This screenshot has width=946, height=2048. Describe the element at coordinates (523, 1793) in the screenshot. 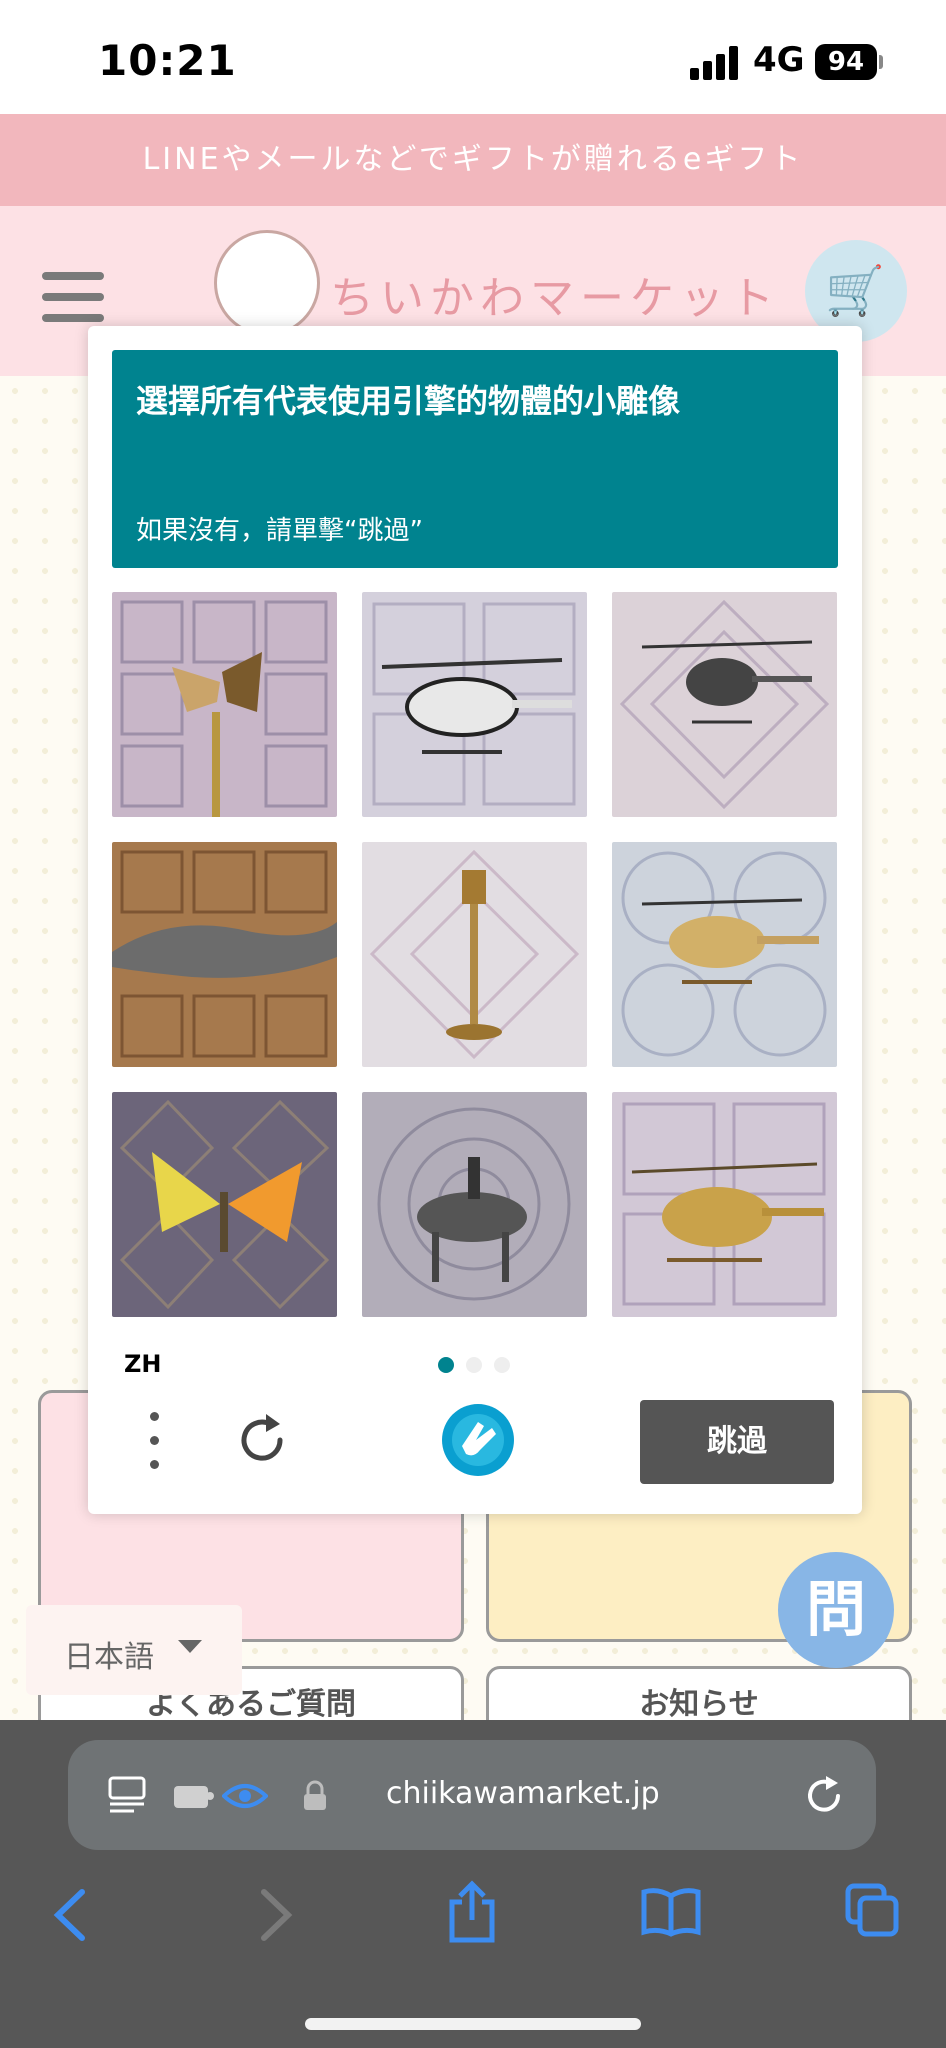

I see `url-text: chiikawamarket.jp` at that location.